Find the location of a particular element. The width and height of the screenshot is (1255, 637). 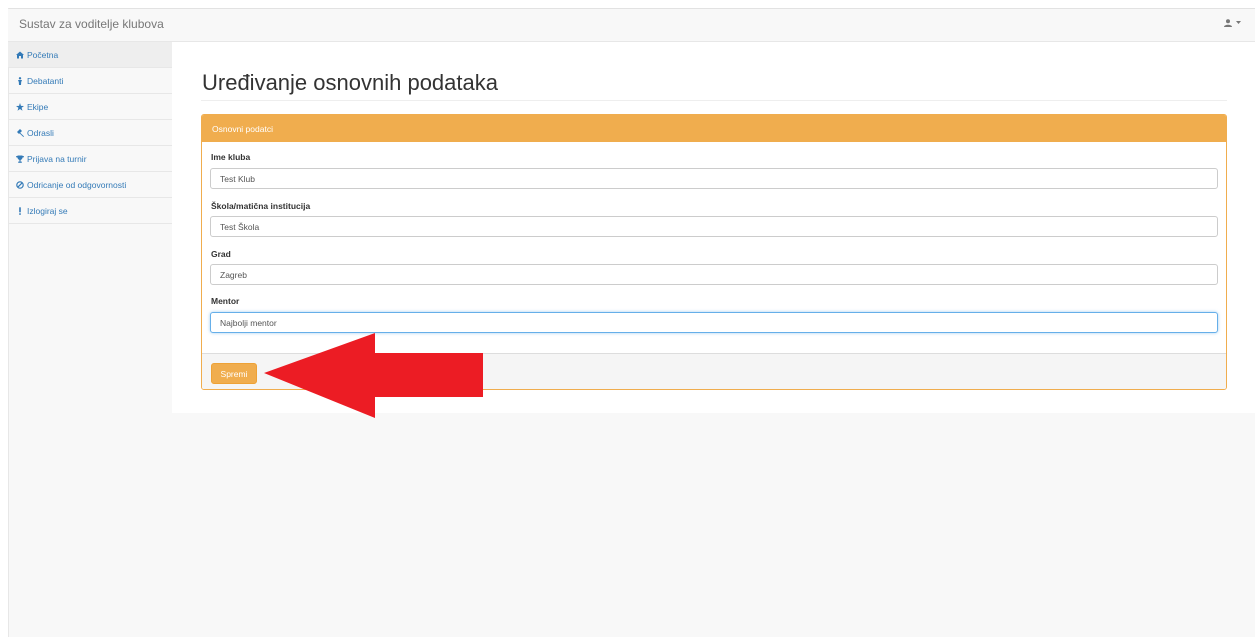

home-icon is located at coordinates (19, 55).